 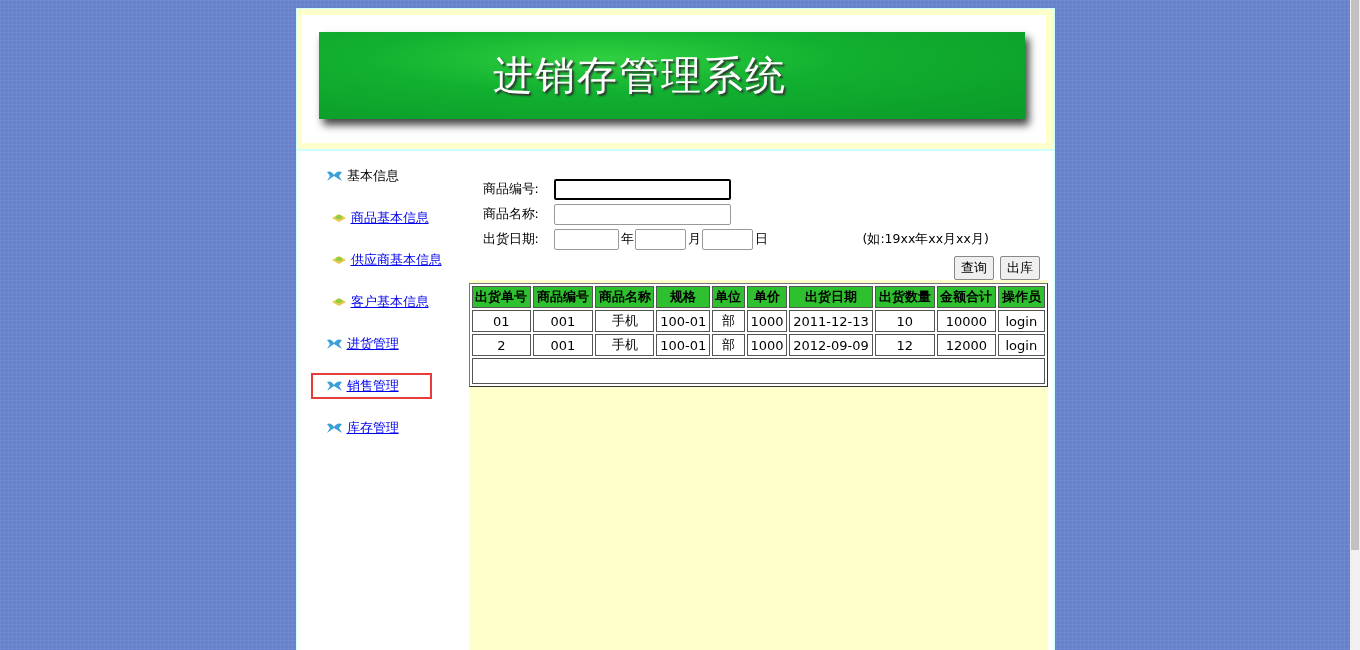 I want to click on date-unit: 月, so click(x=694, y=239).